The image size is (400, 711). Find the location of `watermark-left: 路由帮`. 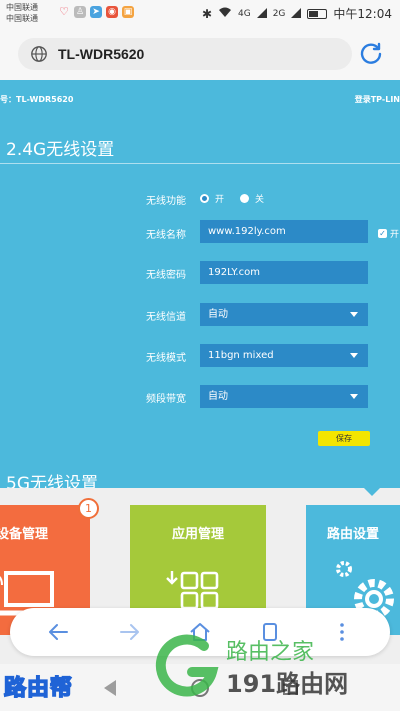

watermark-left: 路由帮 is located at coordinates (38, 688).